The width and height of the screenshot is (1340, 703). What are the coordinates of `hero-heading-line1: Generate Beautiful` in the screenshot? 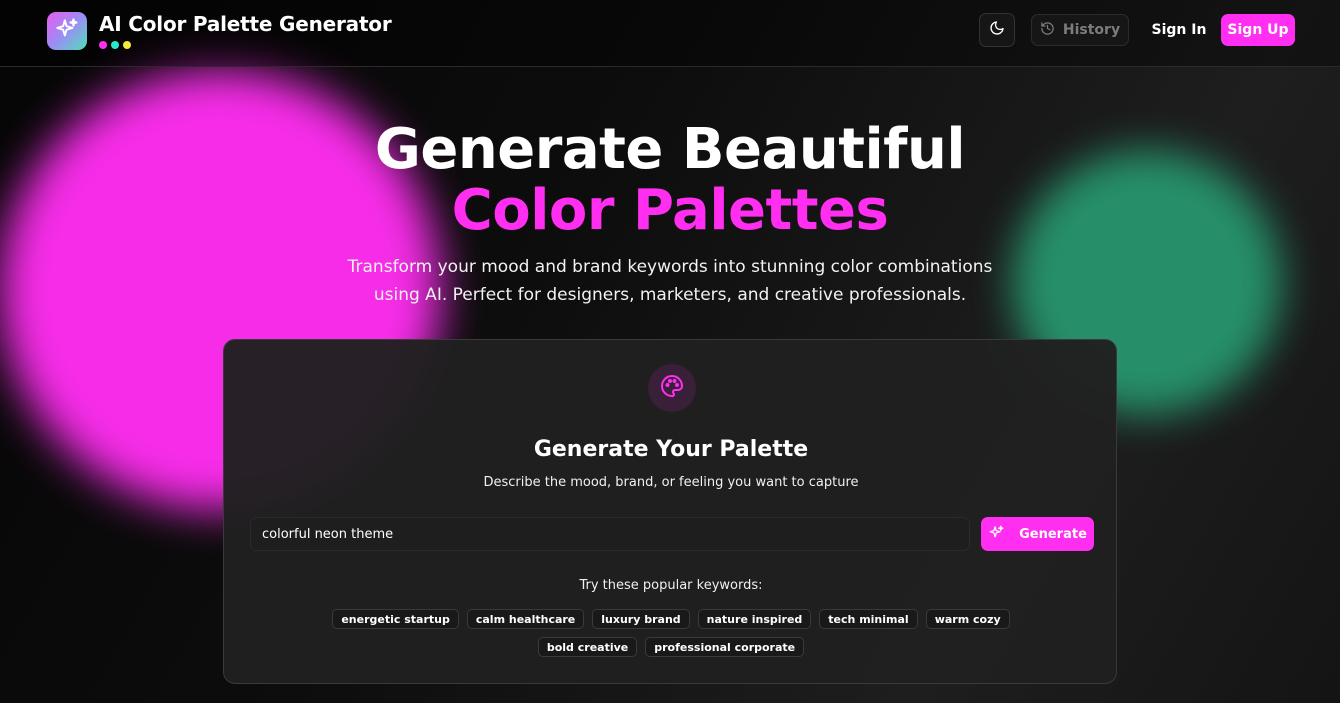 It's located at (670, 149).